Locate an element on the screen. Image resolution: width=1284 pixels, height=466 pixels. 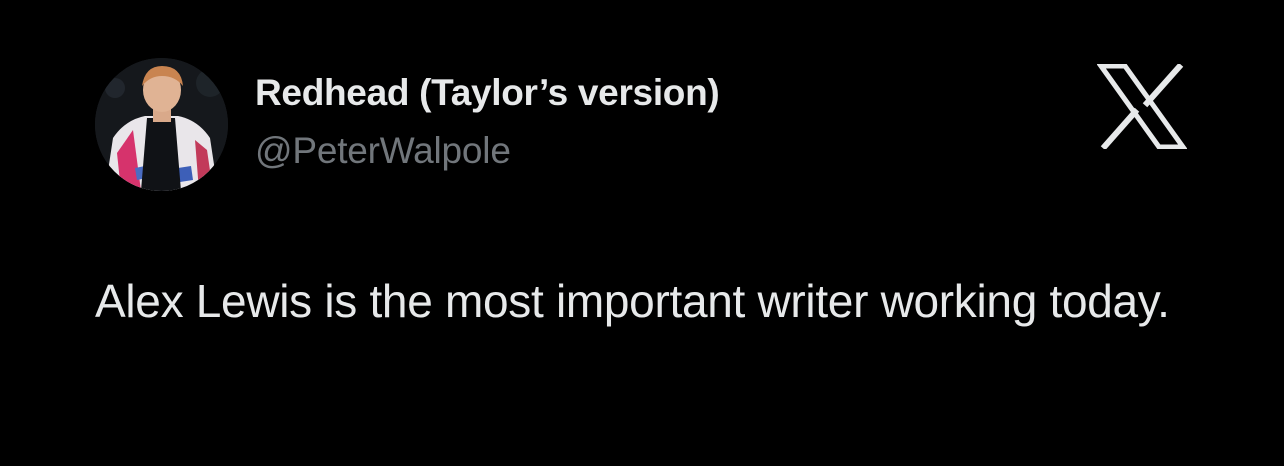
x-logo-icon is located at coordinates (1142, 106).